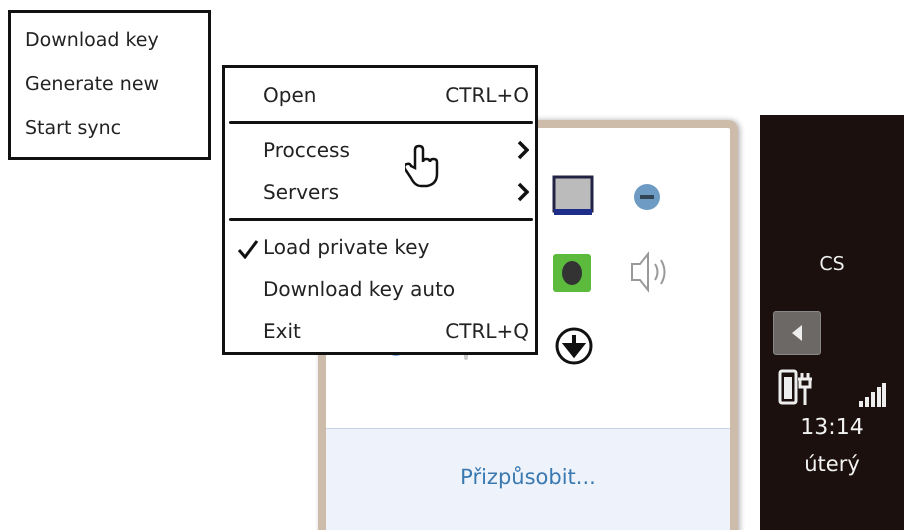 Image resolution: width=904 pixels, height=530 pixels. What do you see at coordinates (574, 346) in the screenshot?
I see `download-icon` at bounding box center [574, 346].